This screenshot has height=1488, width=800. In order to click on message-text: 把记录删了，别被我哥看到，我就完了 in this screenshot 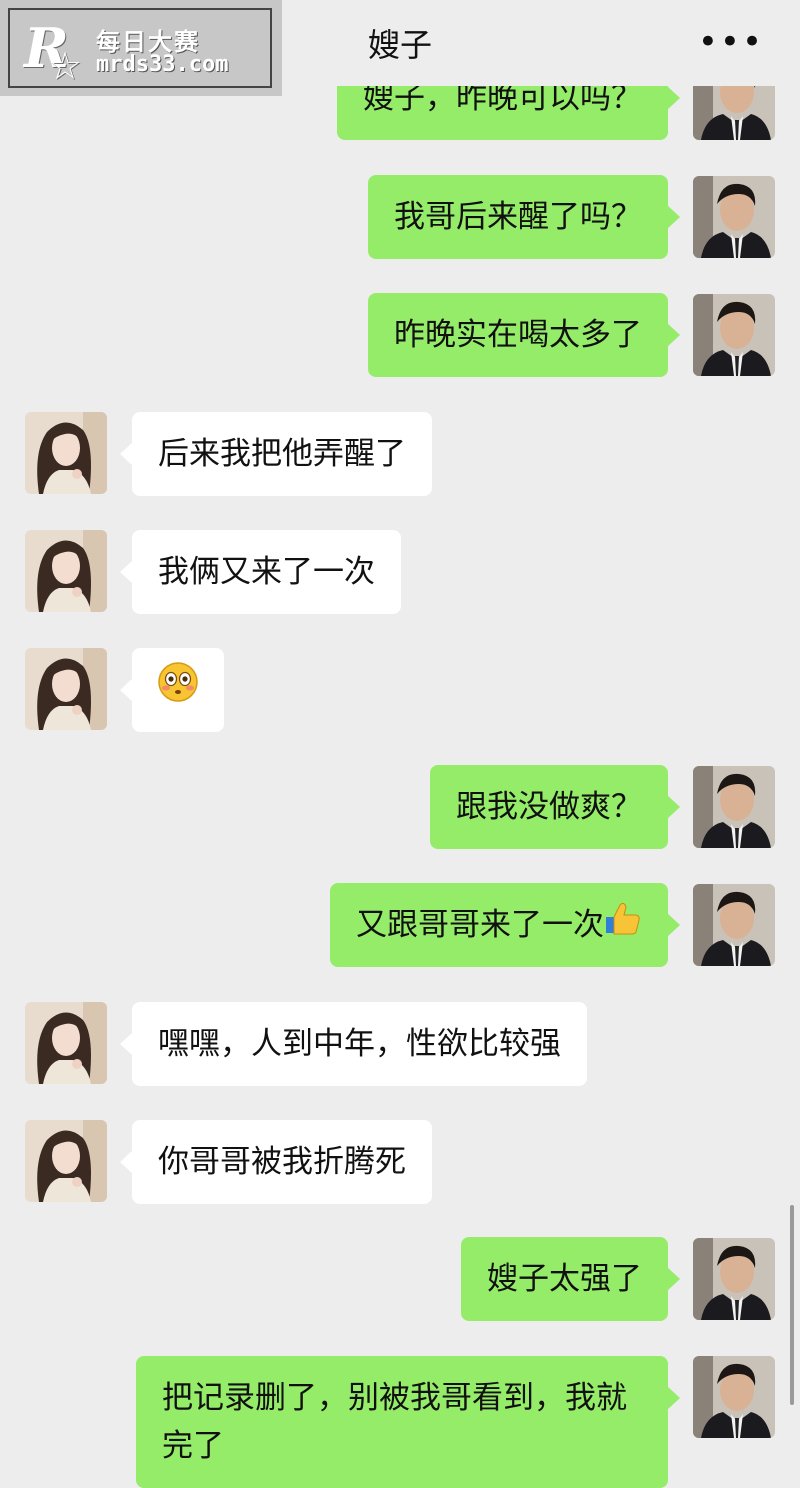, I will do `click(394, 1422)`.